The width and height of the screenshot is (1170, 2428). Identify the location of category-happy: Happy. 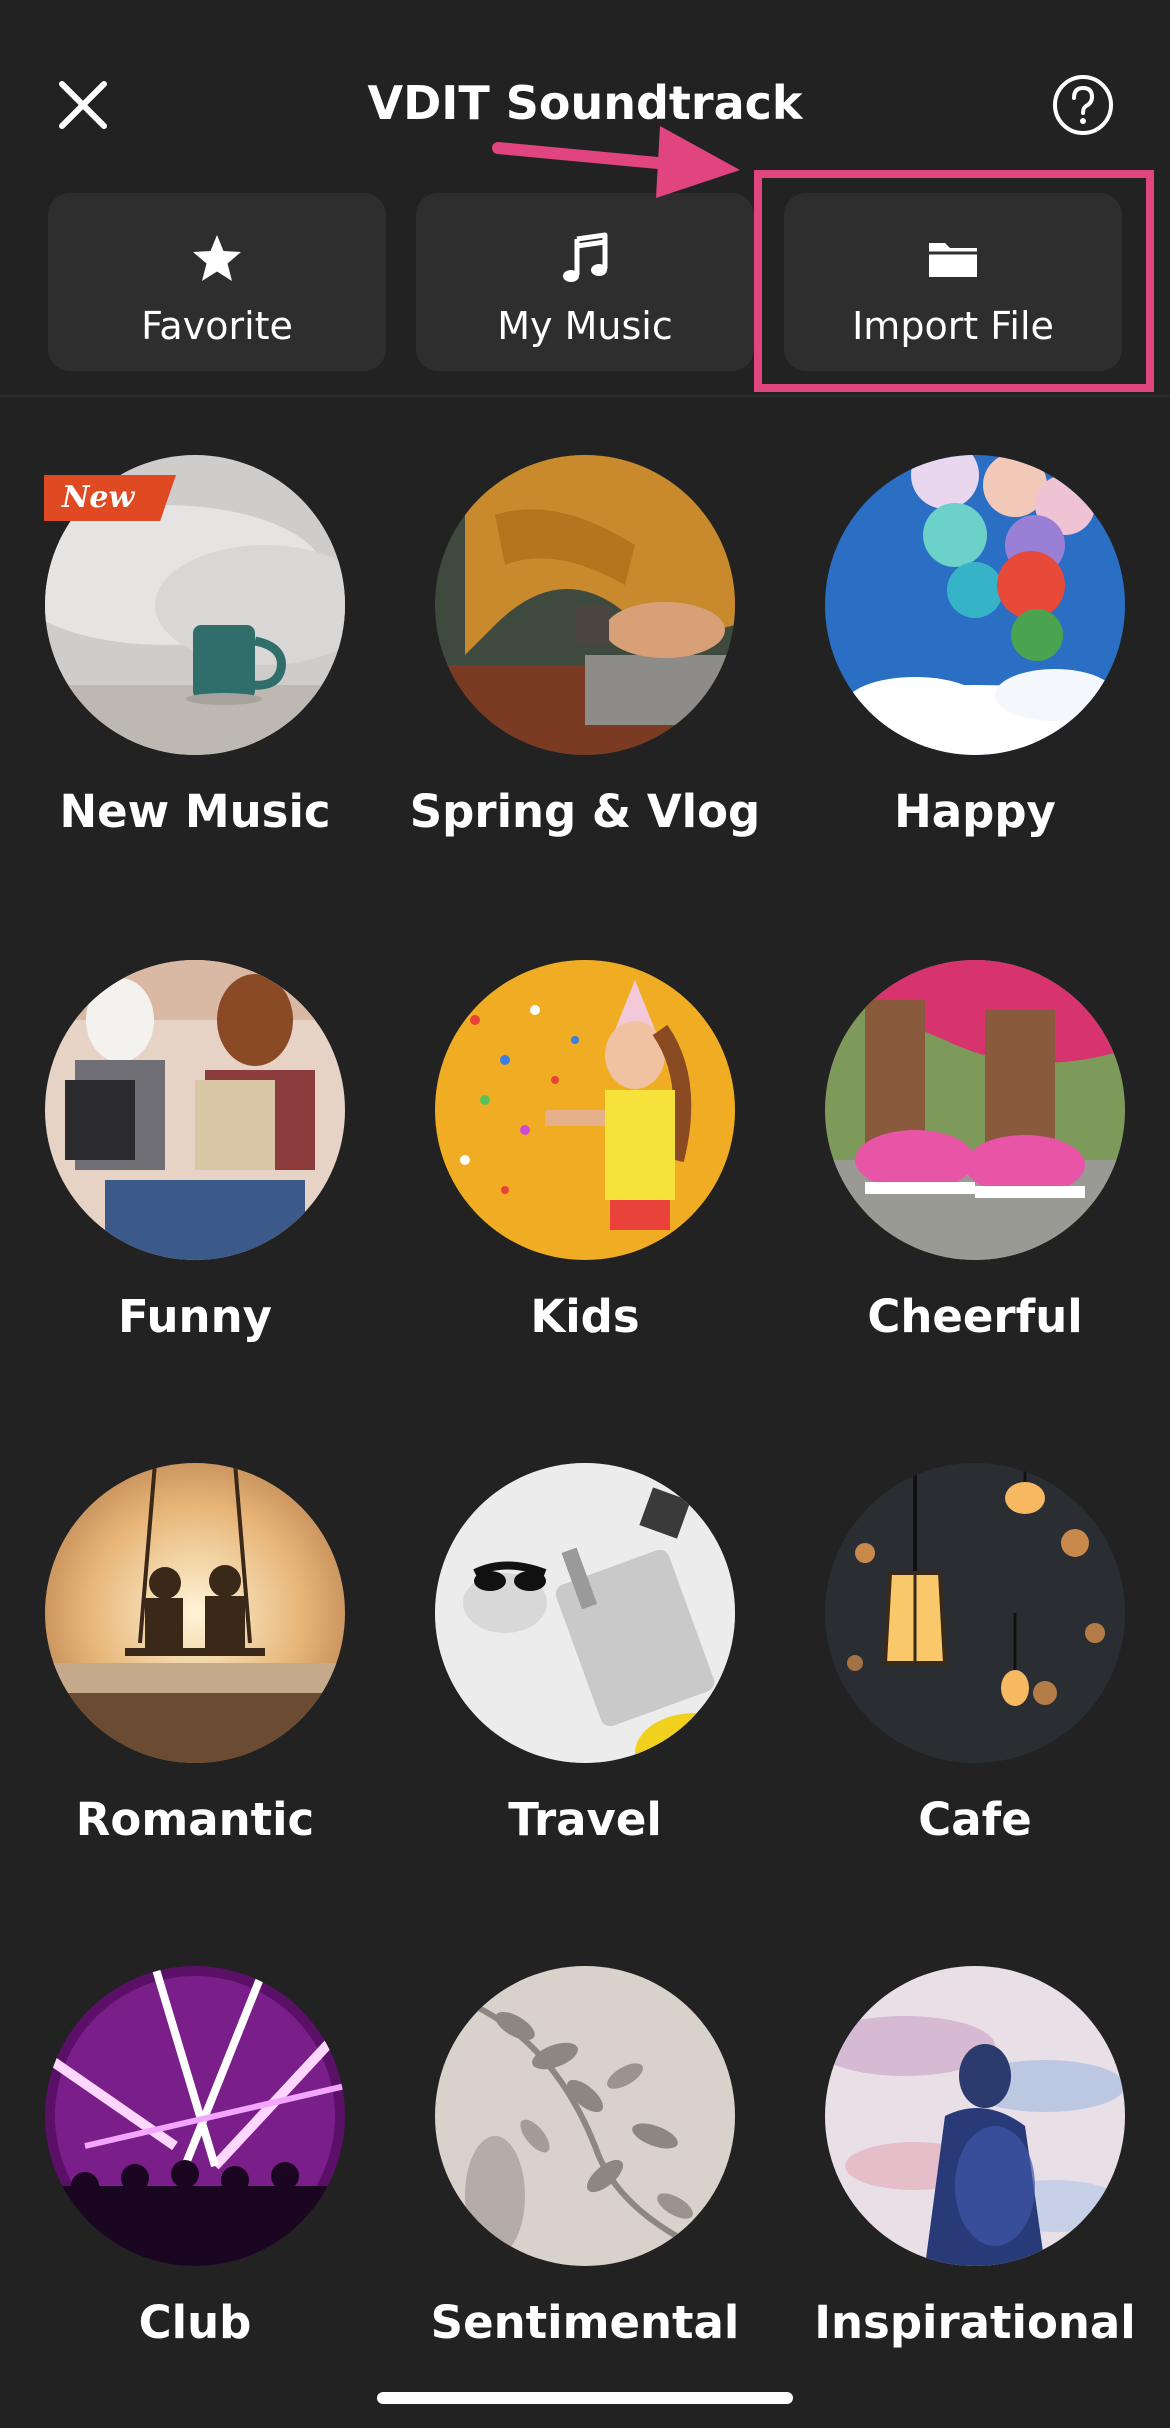
(975, 665).